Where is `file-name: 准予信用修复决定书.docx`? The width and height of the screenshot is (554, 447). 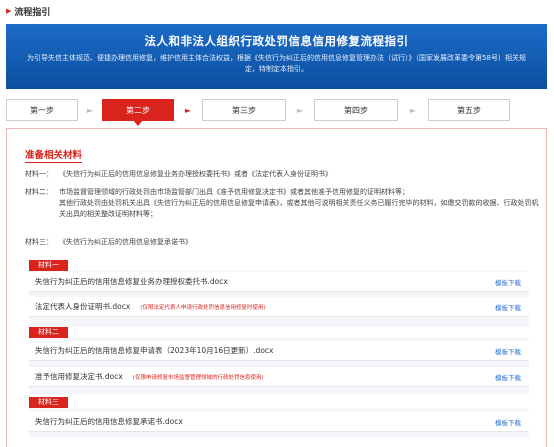
file-name: 准予信用修复决定书.docx is located at coordinates (79, 376).